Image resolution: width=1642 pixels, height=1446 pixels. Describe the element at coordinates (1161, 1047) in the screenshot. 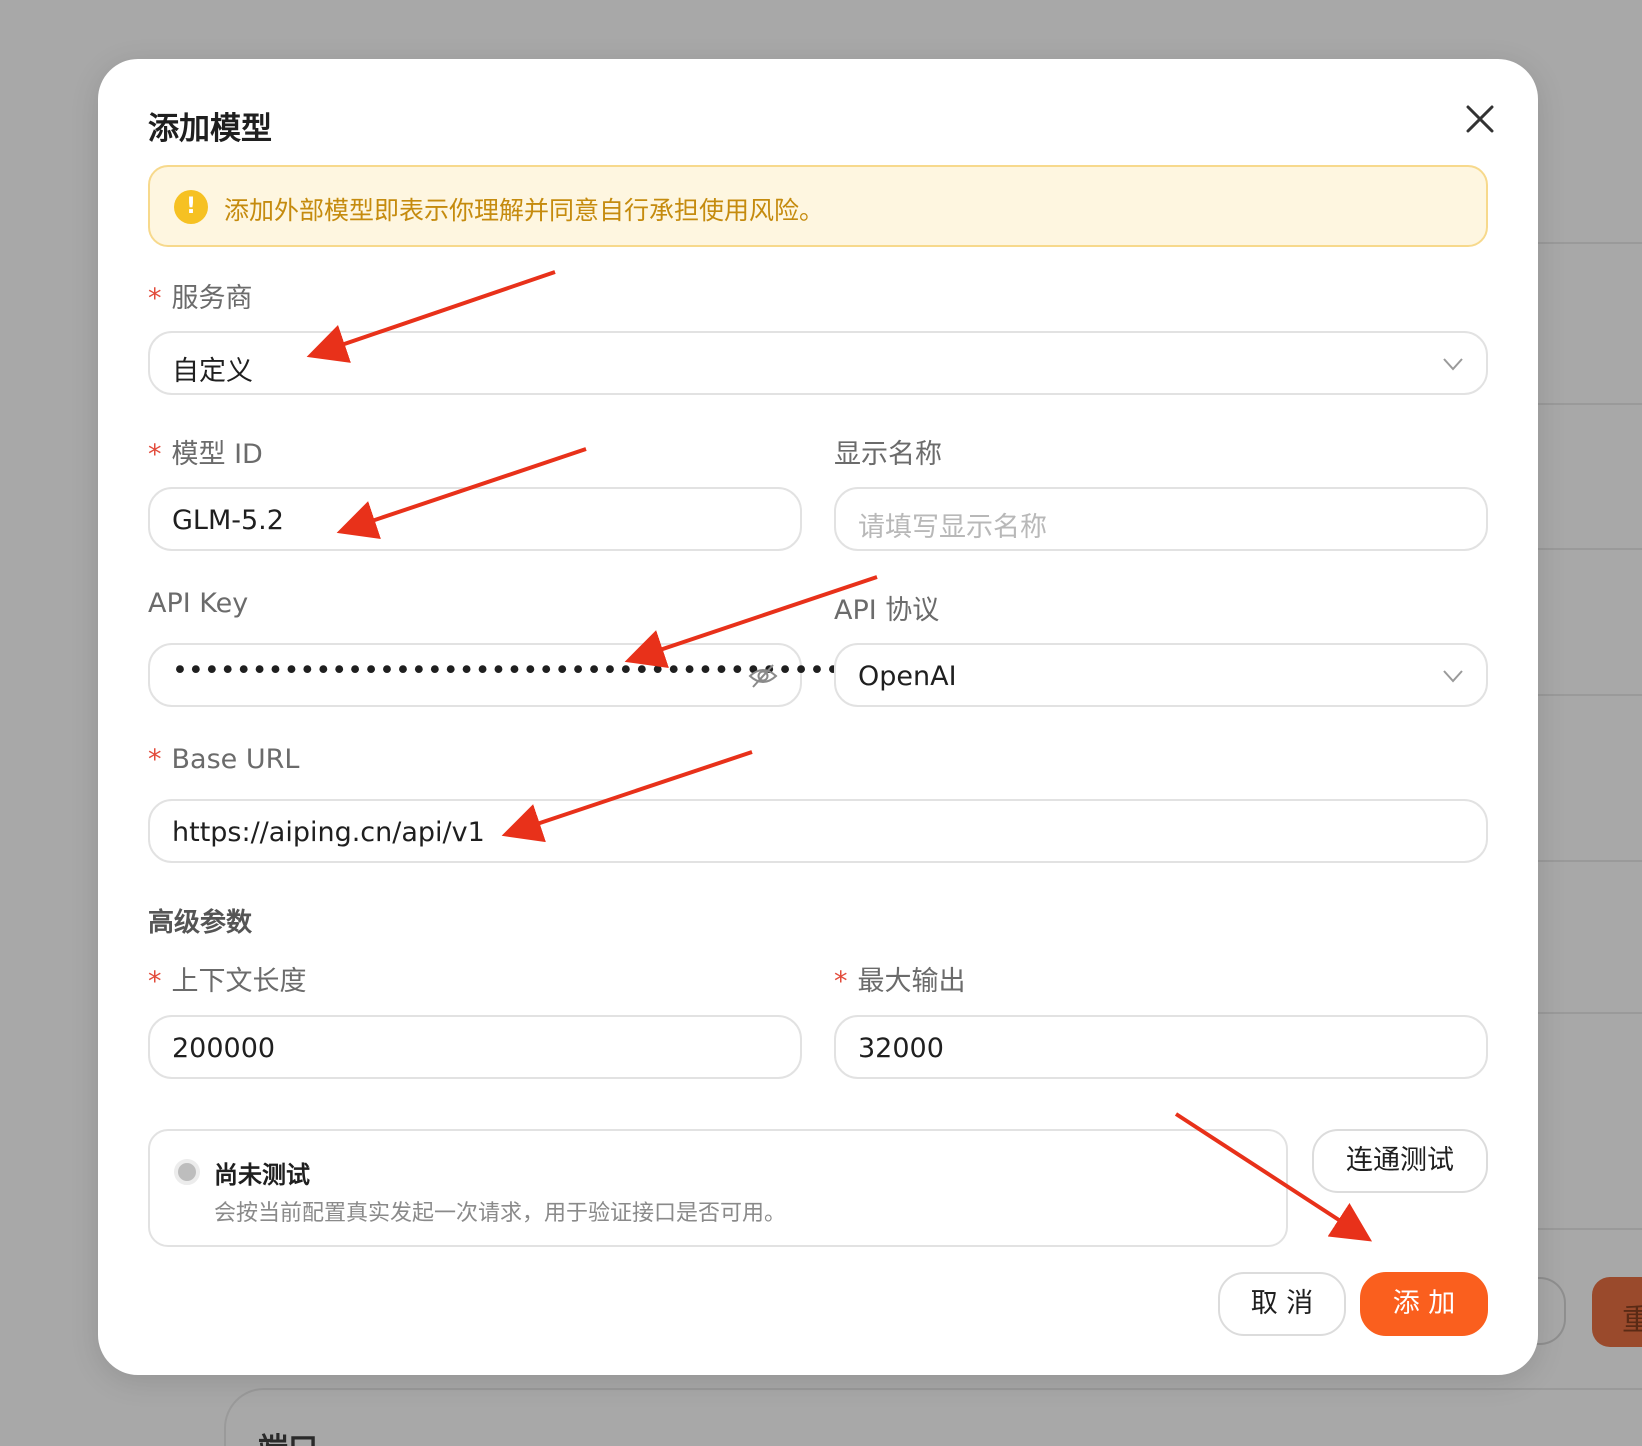

I see `max-output-input: 32000` at that location.